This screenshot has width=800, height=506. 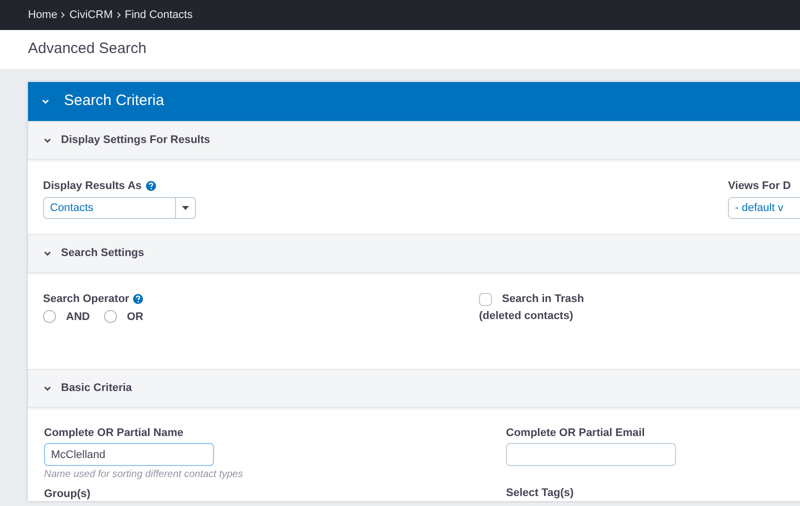 What do you see at coordinates (764, 207) in the screenshot?
I see `select-field: - default v` at bounding box center [764, 207].